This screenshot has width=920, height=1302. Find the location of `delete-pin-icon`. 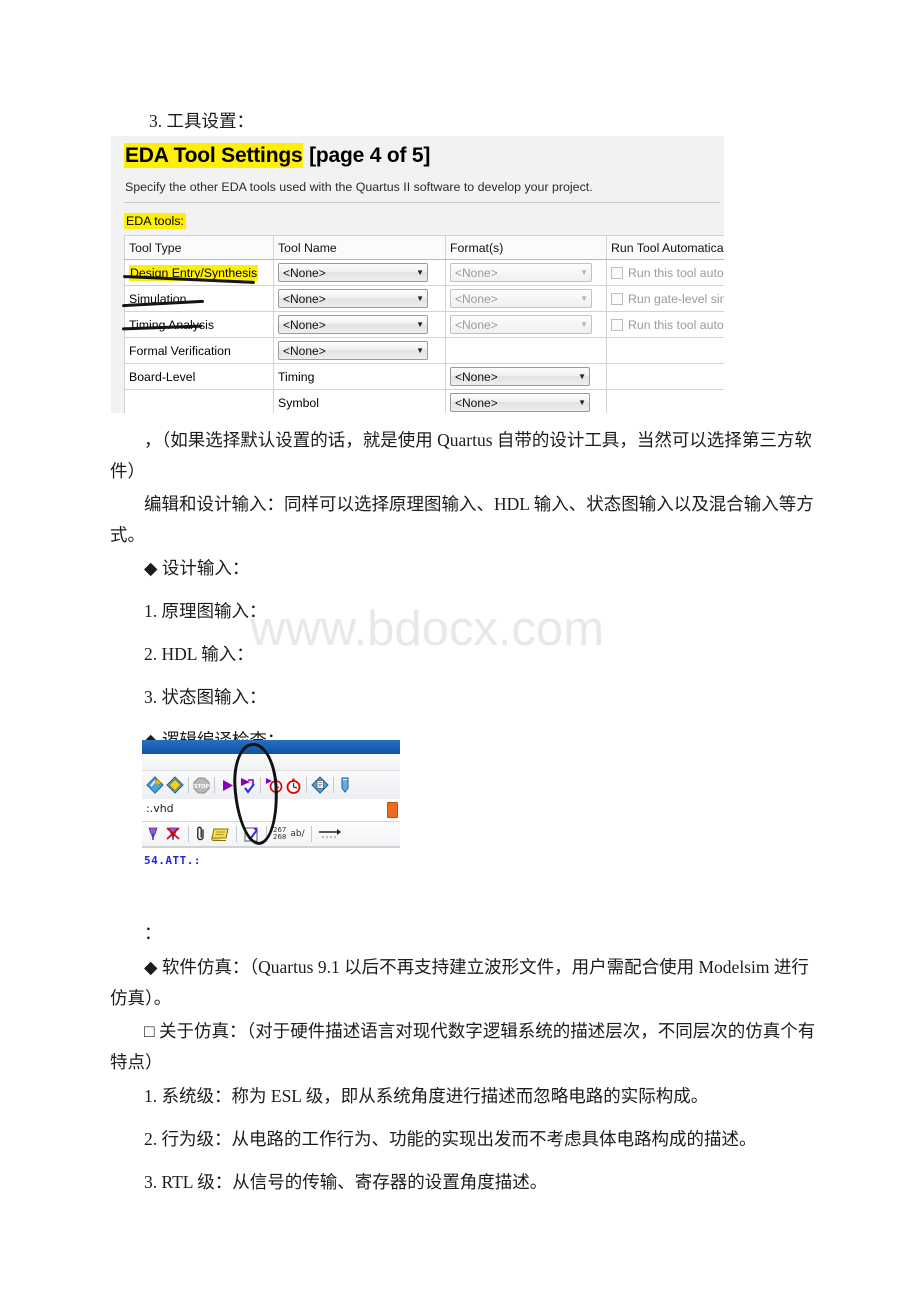

delete-pin-icon is located at coordinates (173, 834).